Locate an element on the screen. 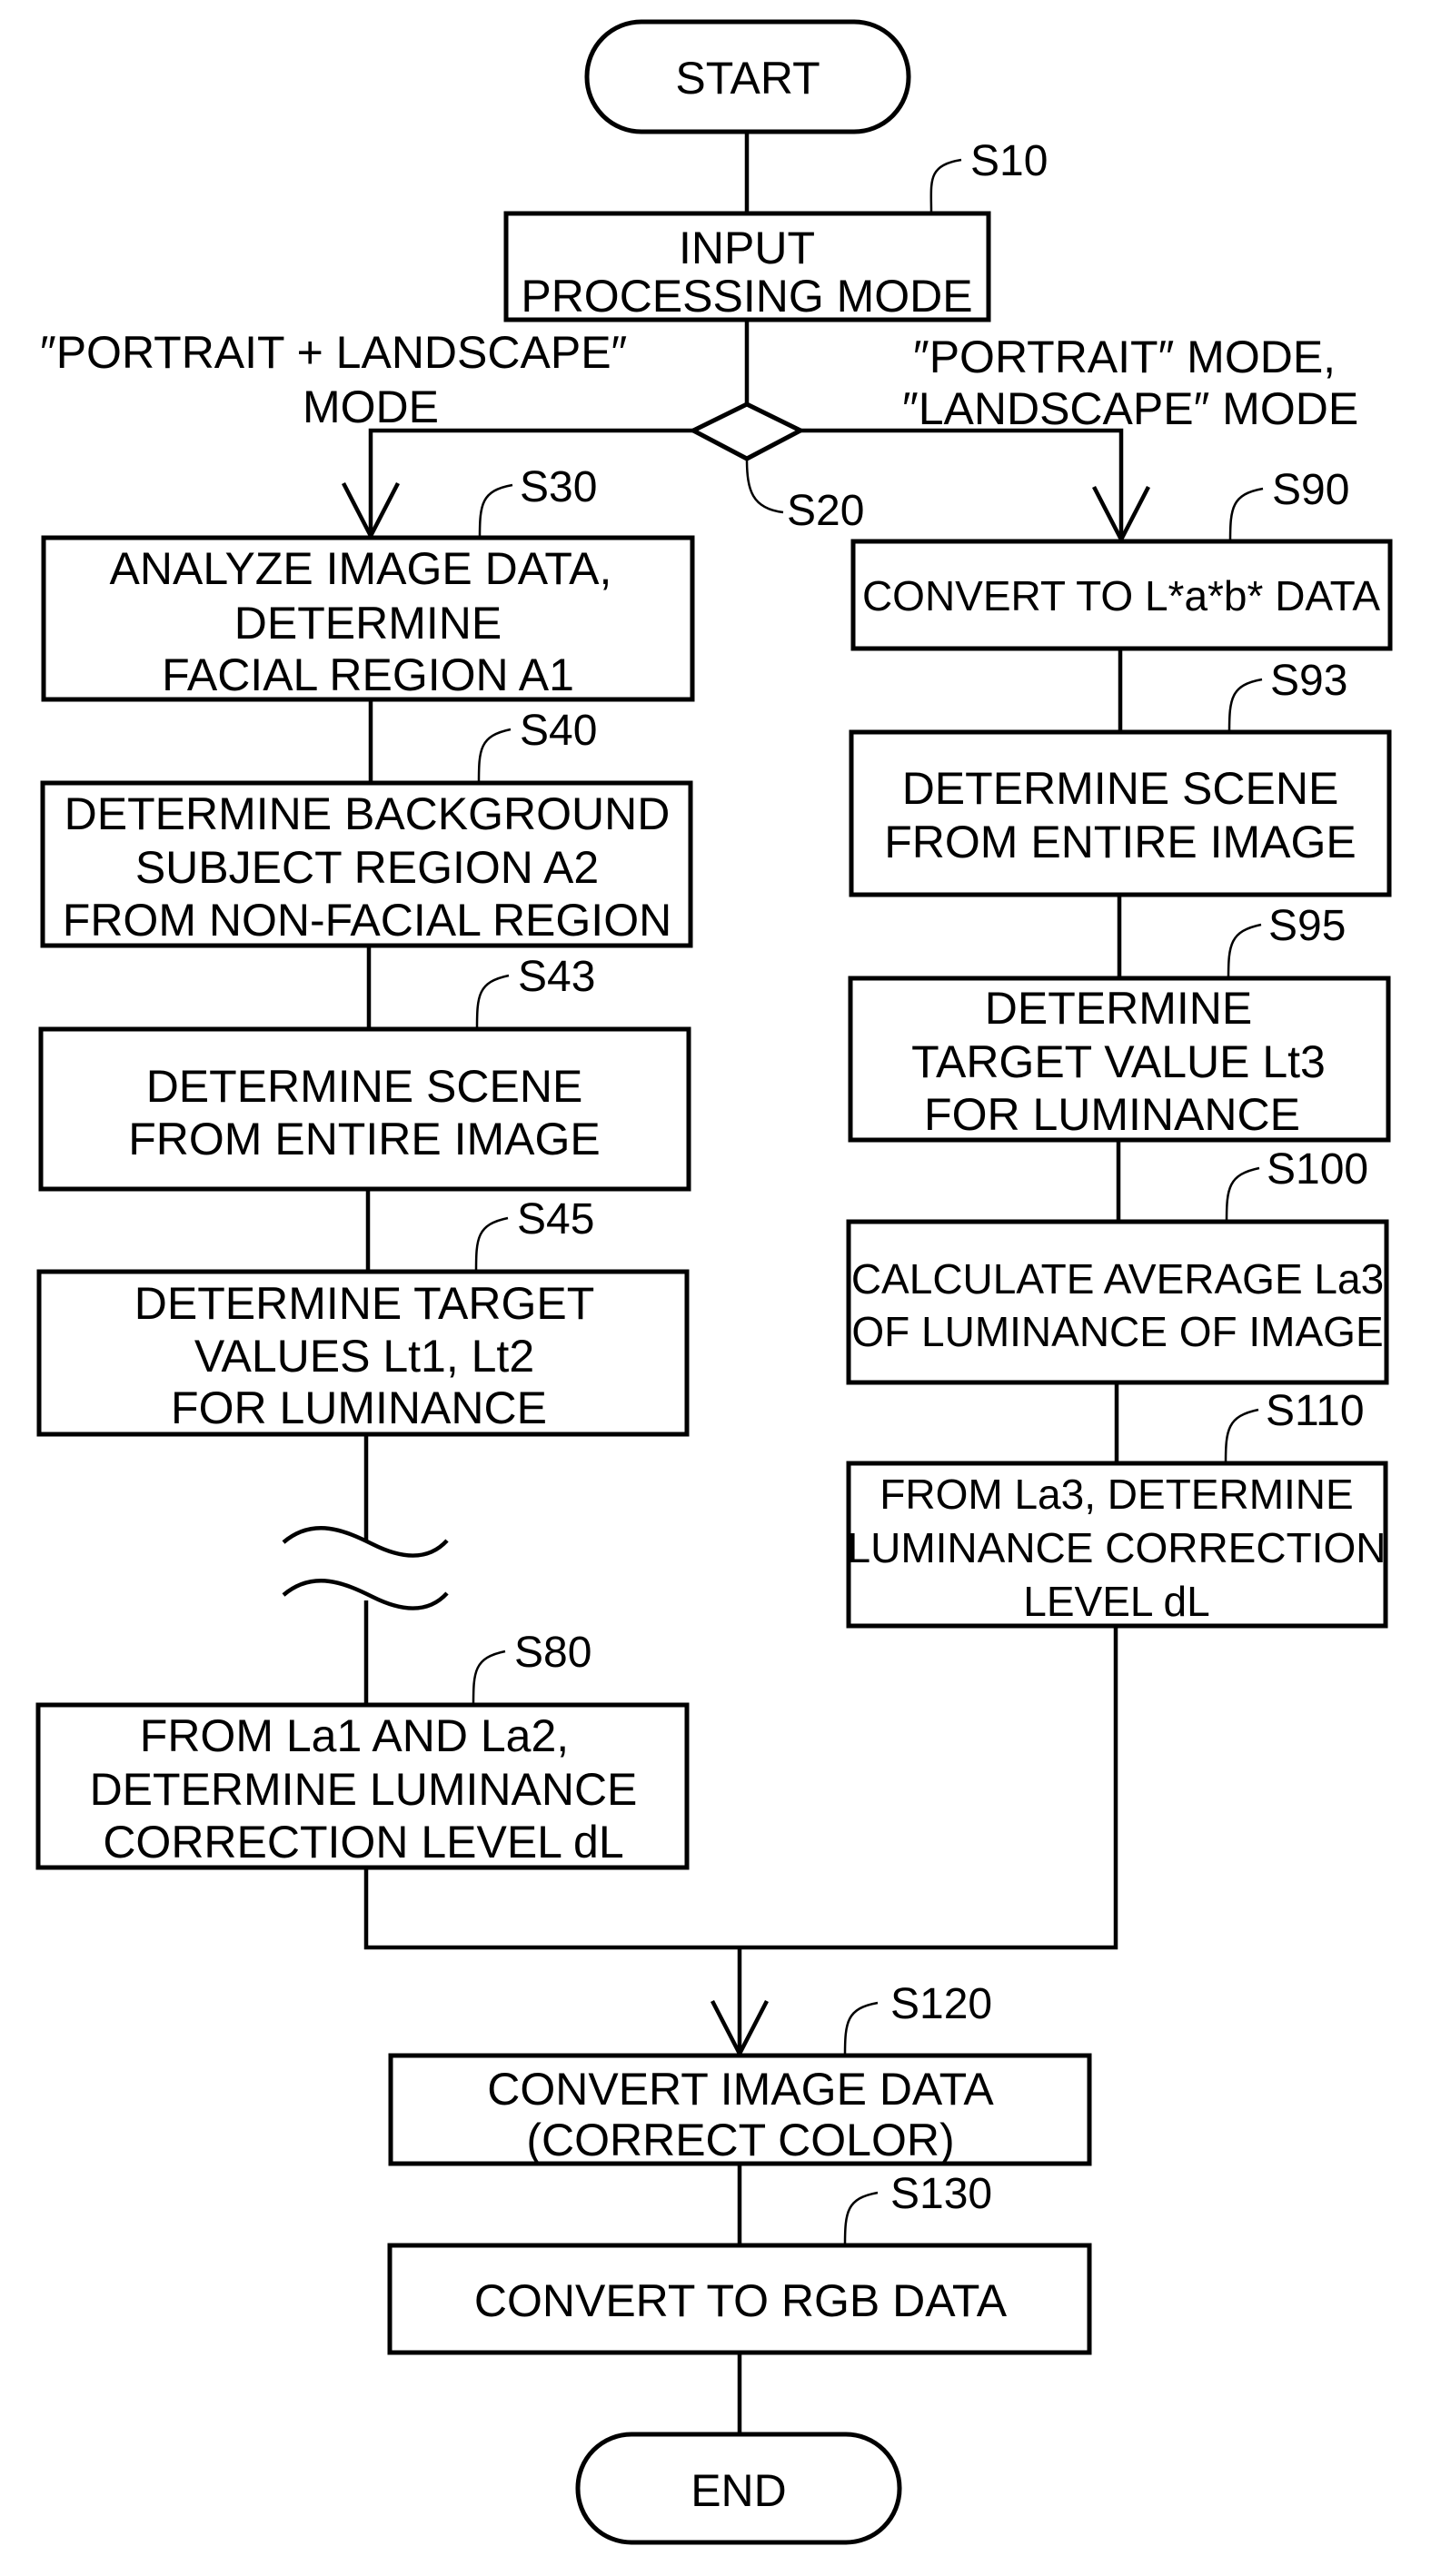 The width and height of the screenshot is (1451, 2576). step-s95-id: S95 is located at coordinates (1307, 926).